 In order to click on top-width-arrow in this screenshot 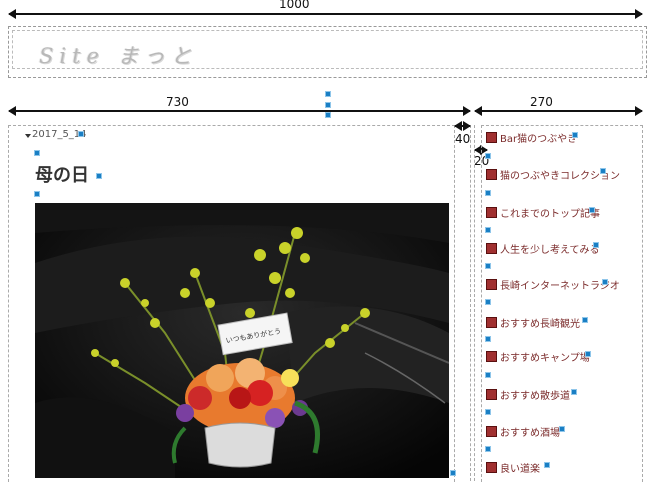, I will do `click(325, 14)`.